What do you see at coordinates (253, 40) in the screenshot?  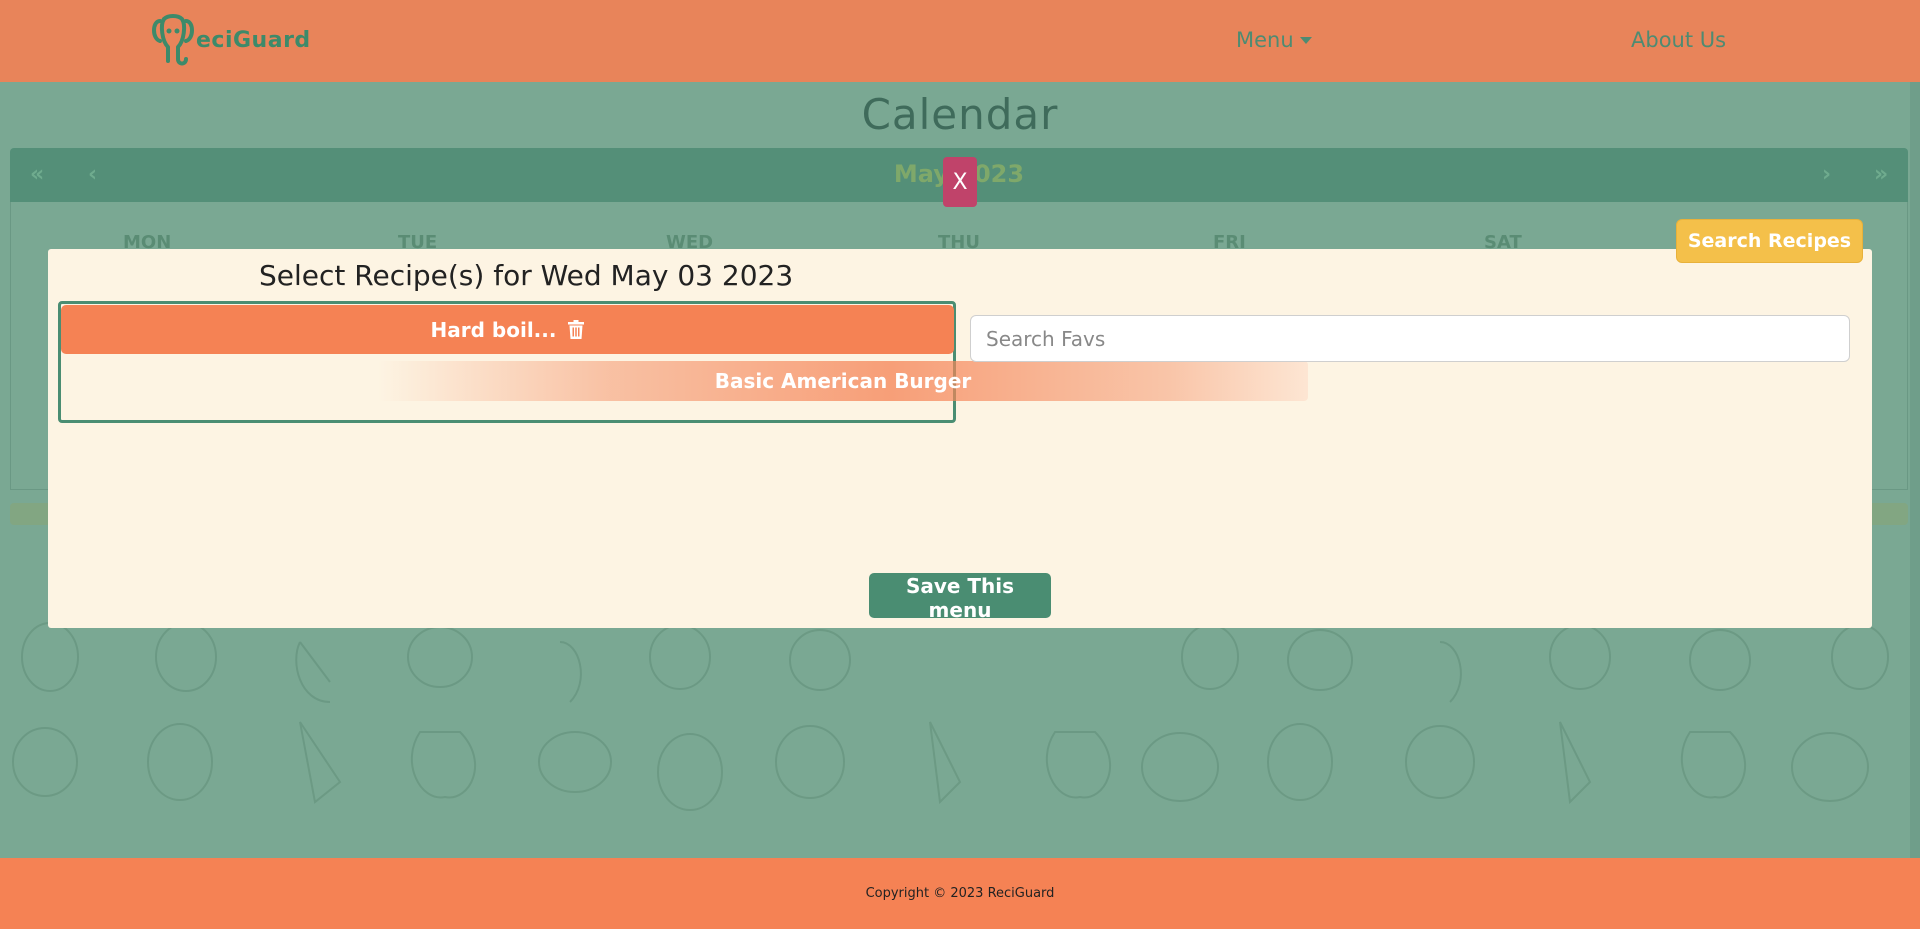 I see `brand-name: eciGuard` at bounding box center [253, 40].